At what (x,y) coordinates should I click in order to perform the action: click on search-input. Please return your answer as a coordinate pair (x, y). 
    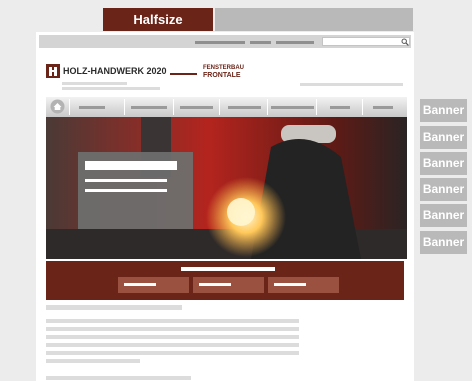
    Looking at the image, I should click on (366, 41).